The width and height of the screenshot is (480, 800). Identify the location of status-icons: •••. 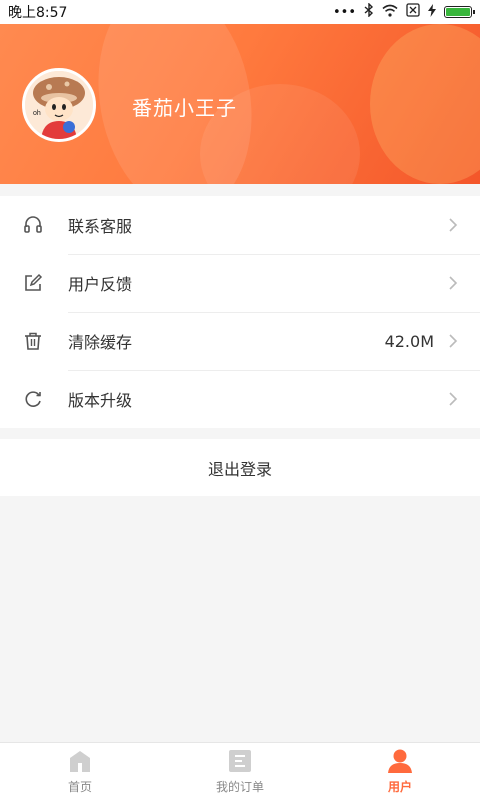
(403, 11).